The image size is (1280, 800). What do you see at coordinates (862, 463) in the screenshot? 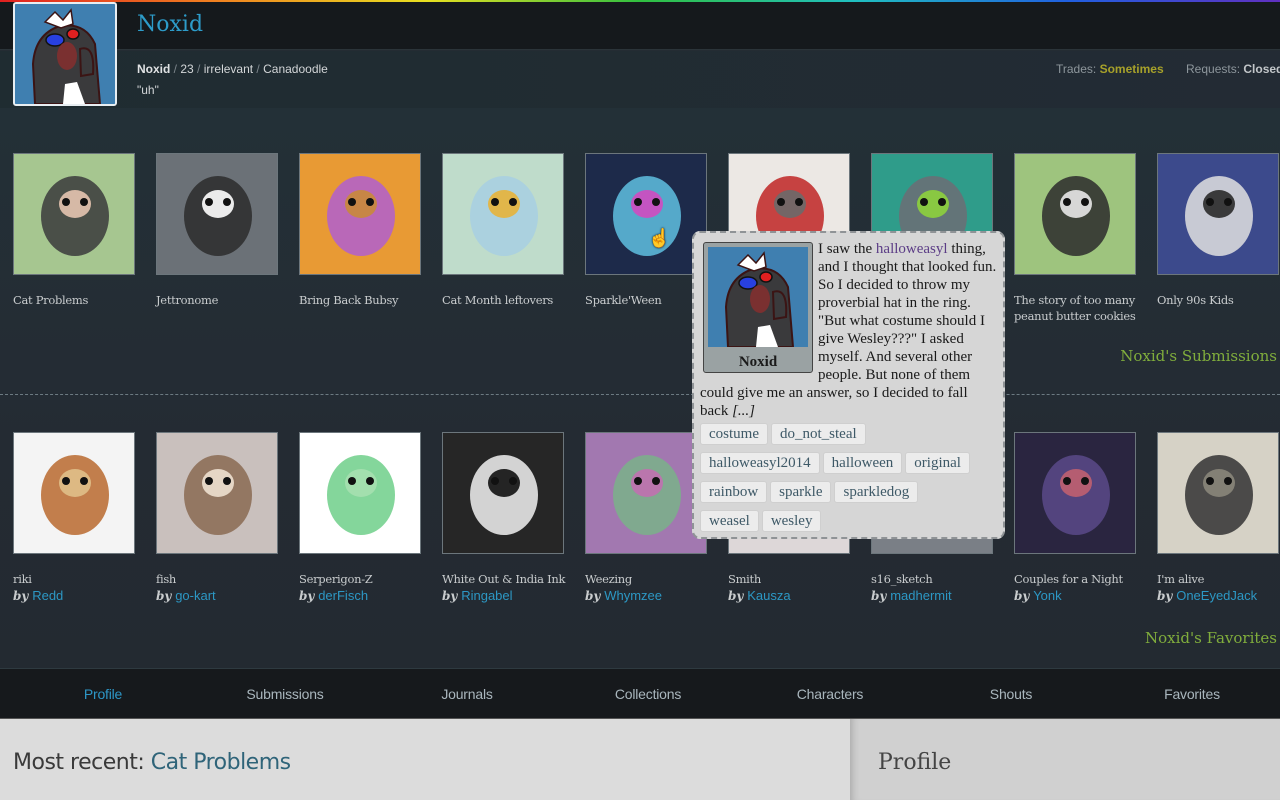
I see `tag-halloween: halloween` at bounding box center [862, 463].